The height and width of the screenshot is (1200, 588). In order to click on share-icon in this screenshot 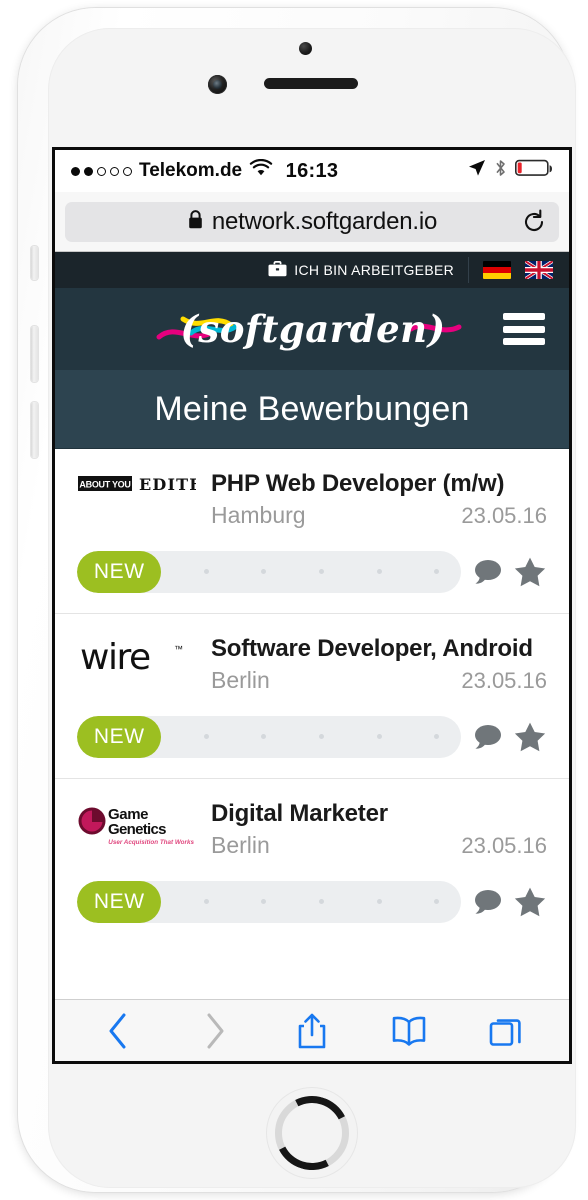, I will do `click(312, 1031)`.